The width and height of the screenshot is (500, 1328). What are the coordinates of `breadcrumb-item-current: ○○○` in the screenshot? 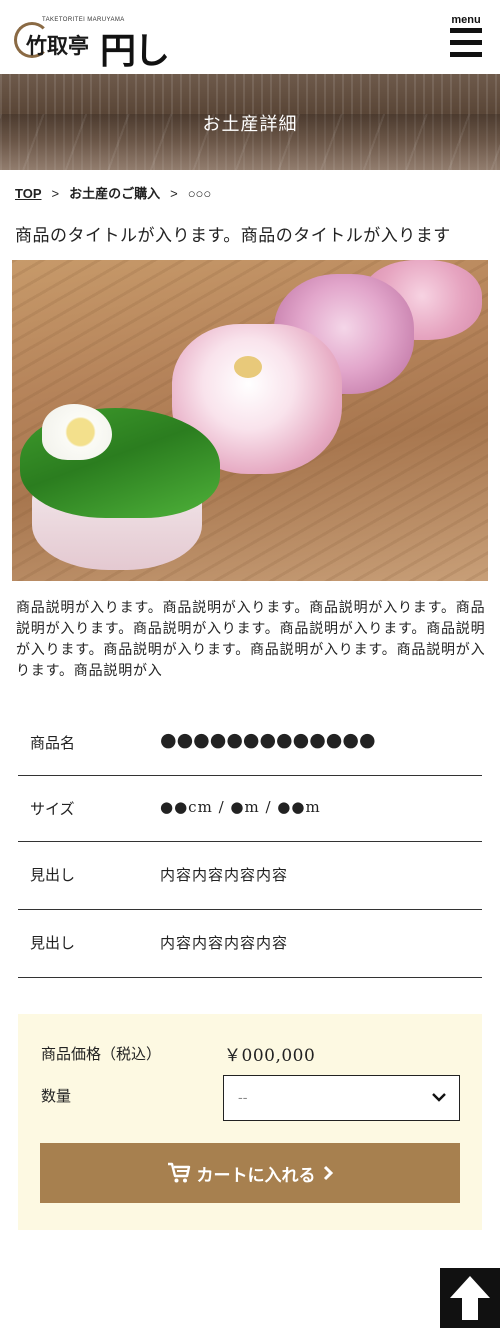 It's located at (199, 193).